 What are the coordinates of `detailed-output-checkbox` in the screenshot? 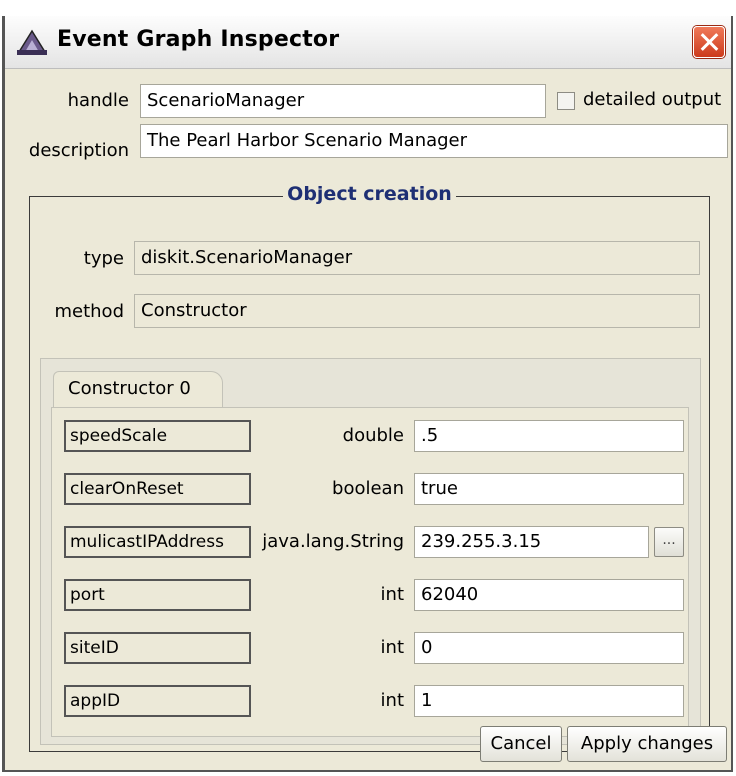 It's located at (566, 101).